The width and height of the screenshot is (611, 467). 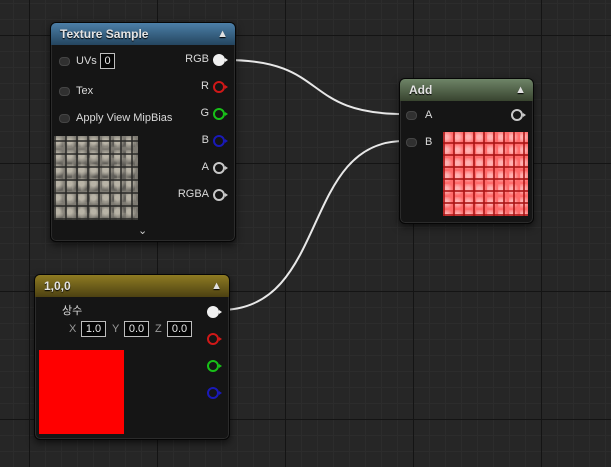 What do you see at coordinates (220, 60) in the screenshot?
I see `rgb-output-pin` at bounding box center [220, 60].